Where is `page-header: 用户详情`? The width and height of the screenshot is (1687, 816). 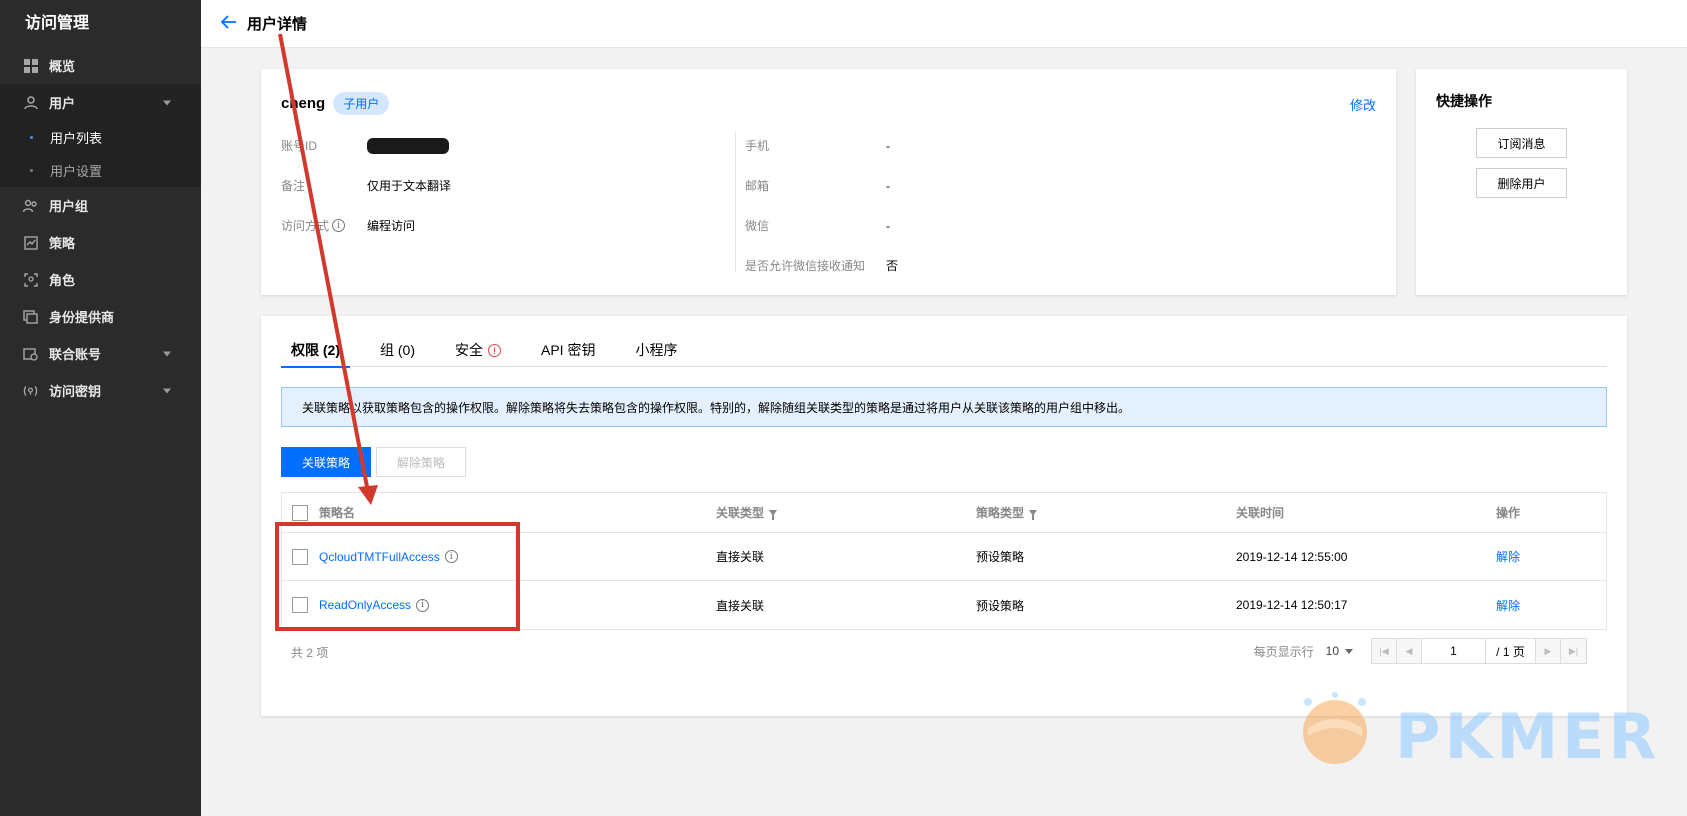 page-header: 用户详情 is located at coordinates (944, 24).